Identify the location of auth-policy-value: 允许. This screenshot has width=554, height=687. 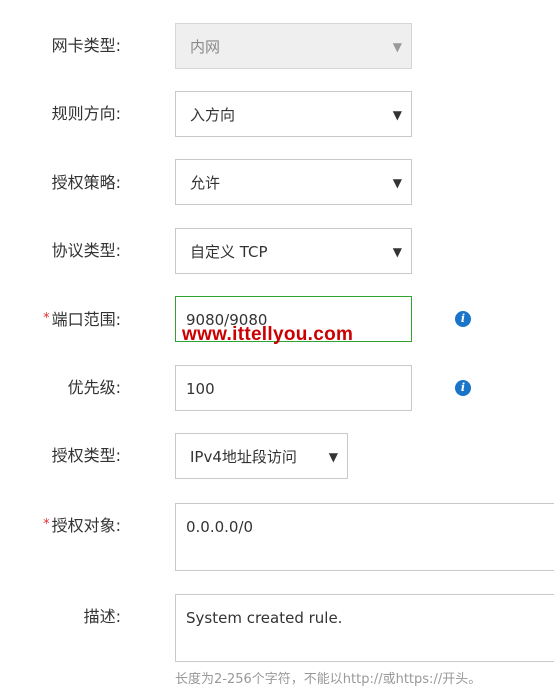
(205, 183).